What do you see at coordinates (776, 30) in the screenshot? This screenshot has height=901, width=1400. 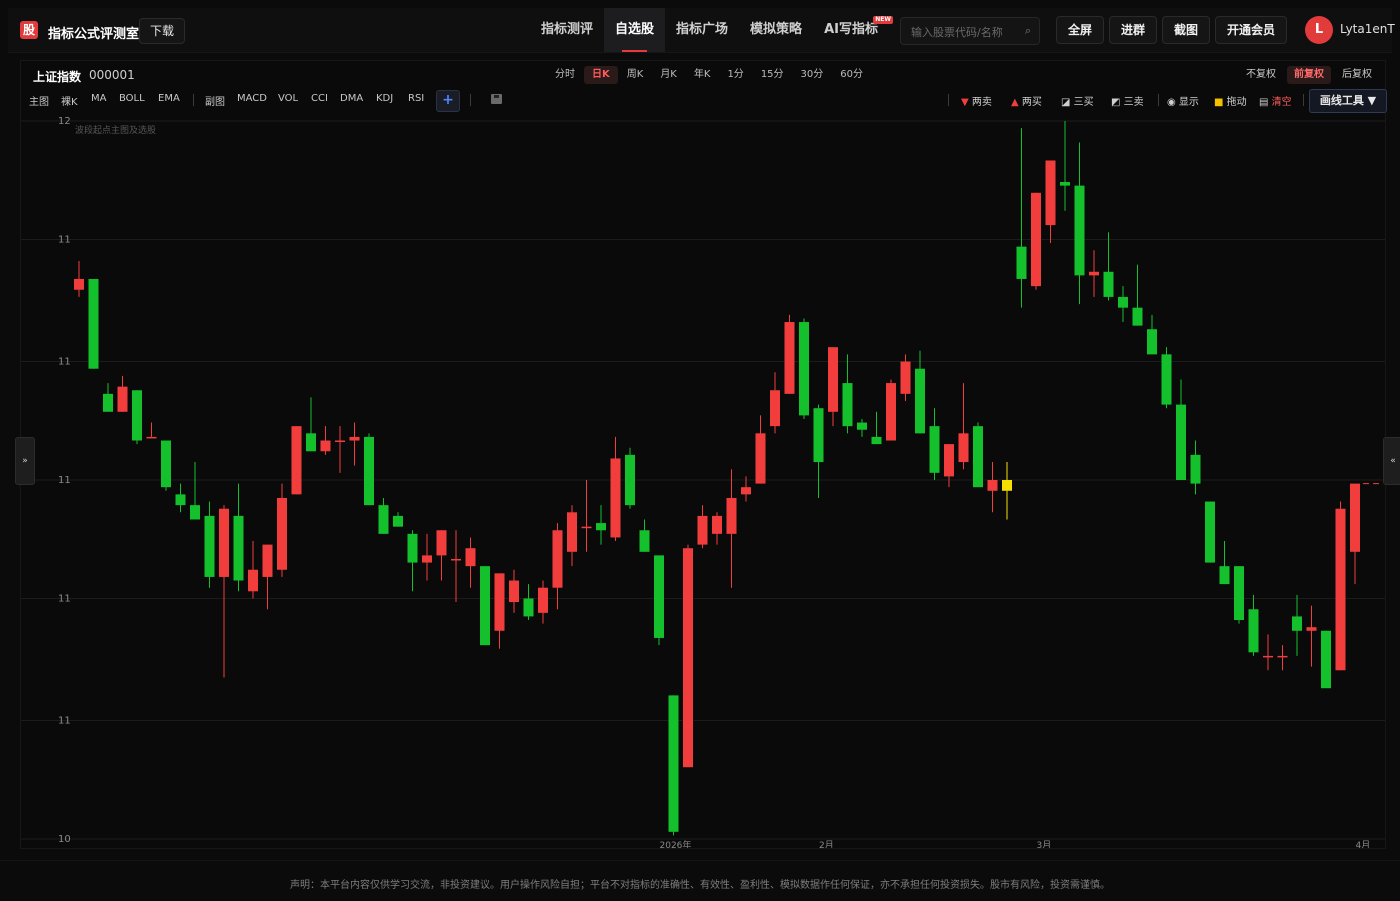 I see `nav-item-sim-strategy: 模拟策略` at bounding box center [776, 30].